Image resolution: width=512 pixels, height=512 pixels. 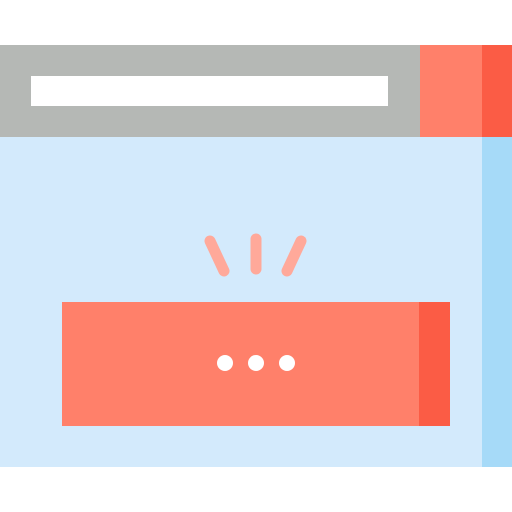 I want to click on notification-bar-shade, so click(x=434, y=364).